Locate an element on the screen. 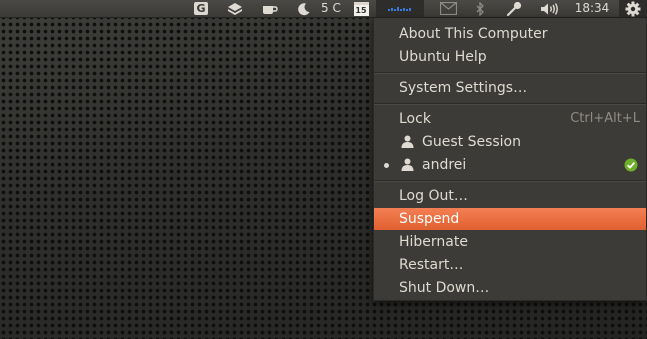  dropbox-indicator is located at coordinates (235, 8).